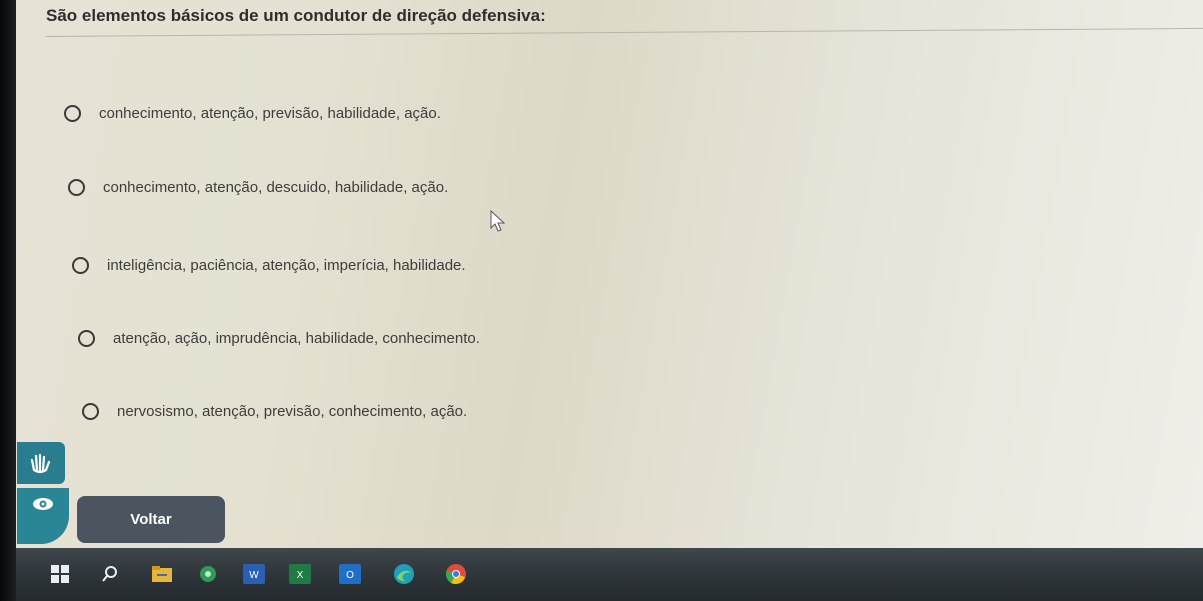 This screenshot has width=1203, height=601. I want to click on windows-start-icon, so click(60, 574).